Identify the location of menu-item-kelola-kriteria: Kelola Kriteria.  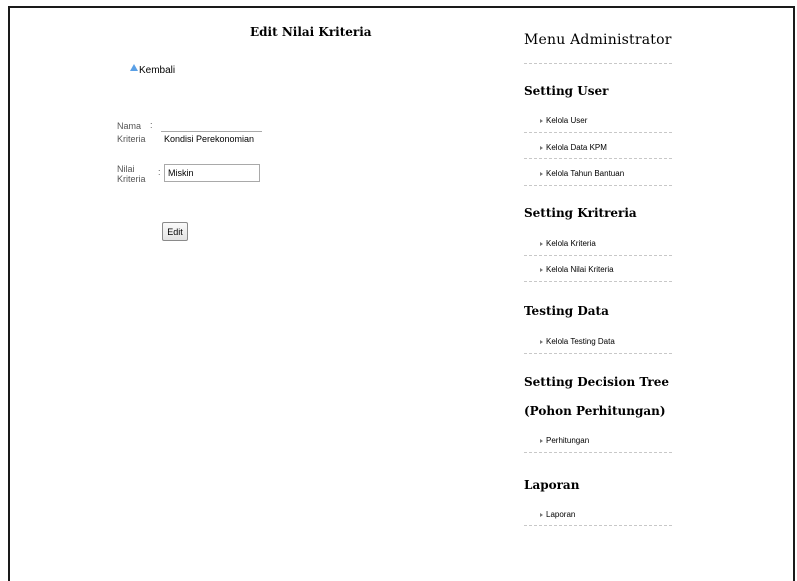
(606, 243).